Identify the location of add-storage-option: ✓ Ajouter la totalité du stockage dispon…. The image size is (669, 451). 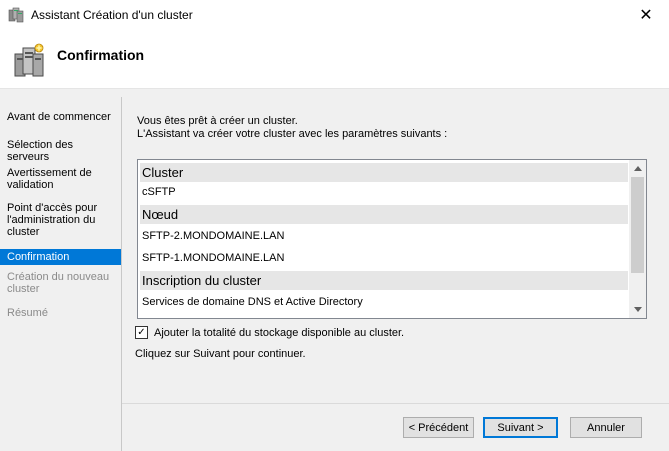
(269, 332).